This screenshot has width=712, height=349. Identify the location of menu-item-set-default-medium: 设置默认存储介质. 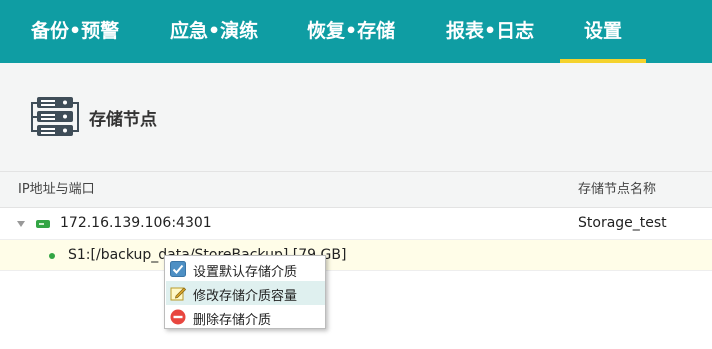
(245, 269).